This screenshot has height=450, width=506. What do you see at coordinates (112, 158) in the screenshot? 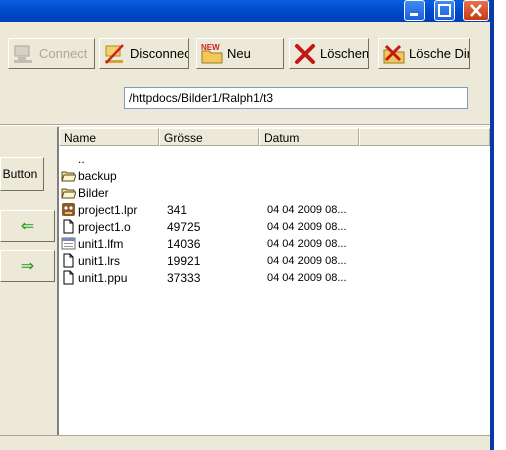
I see `list-item: ..` at bounding box center [112, 158].